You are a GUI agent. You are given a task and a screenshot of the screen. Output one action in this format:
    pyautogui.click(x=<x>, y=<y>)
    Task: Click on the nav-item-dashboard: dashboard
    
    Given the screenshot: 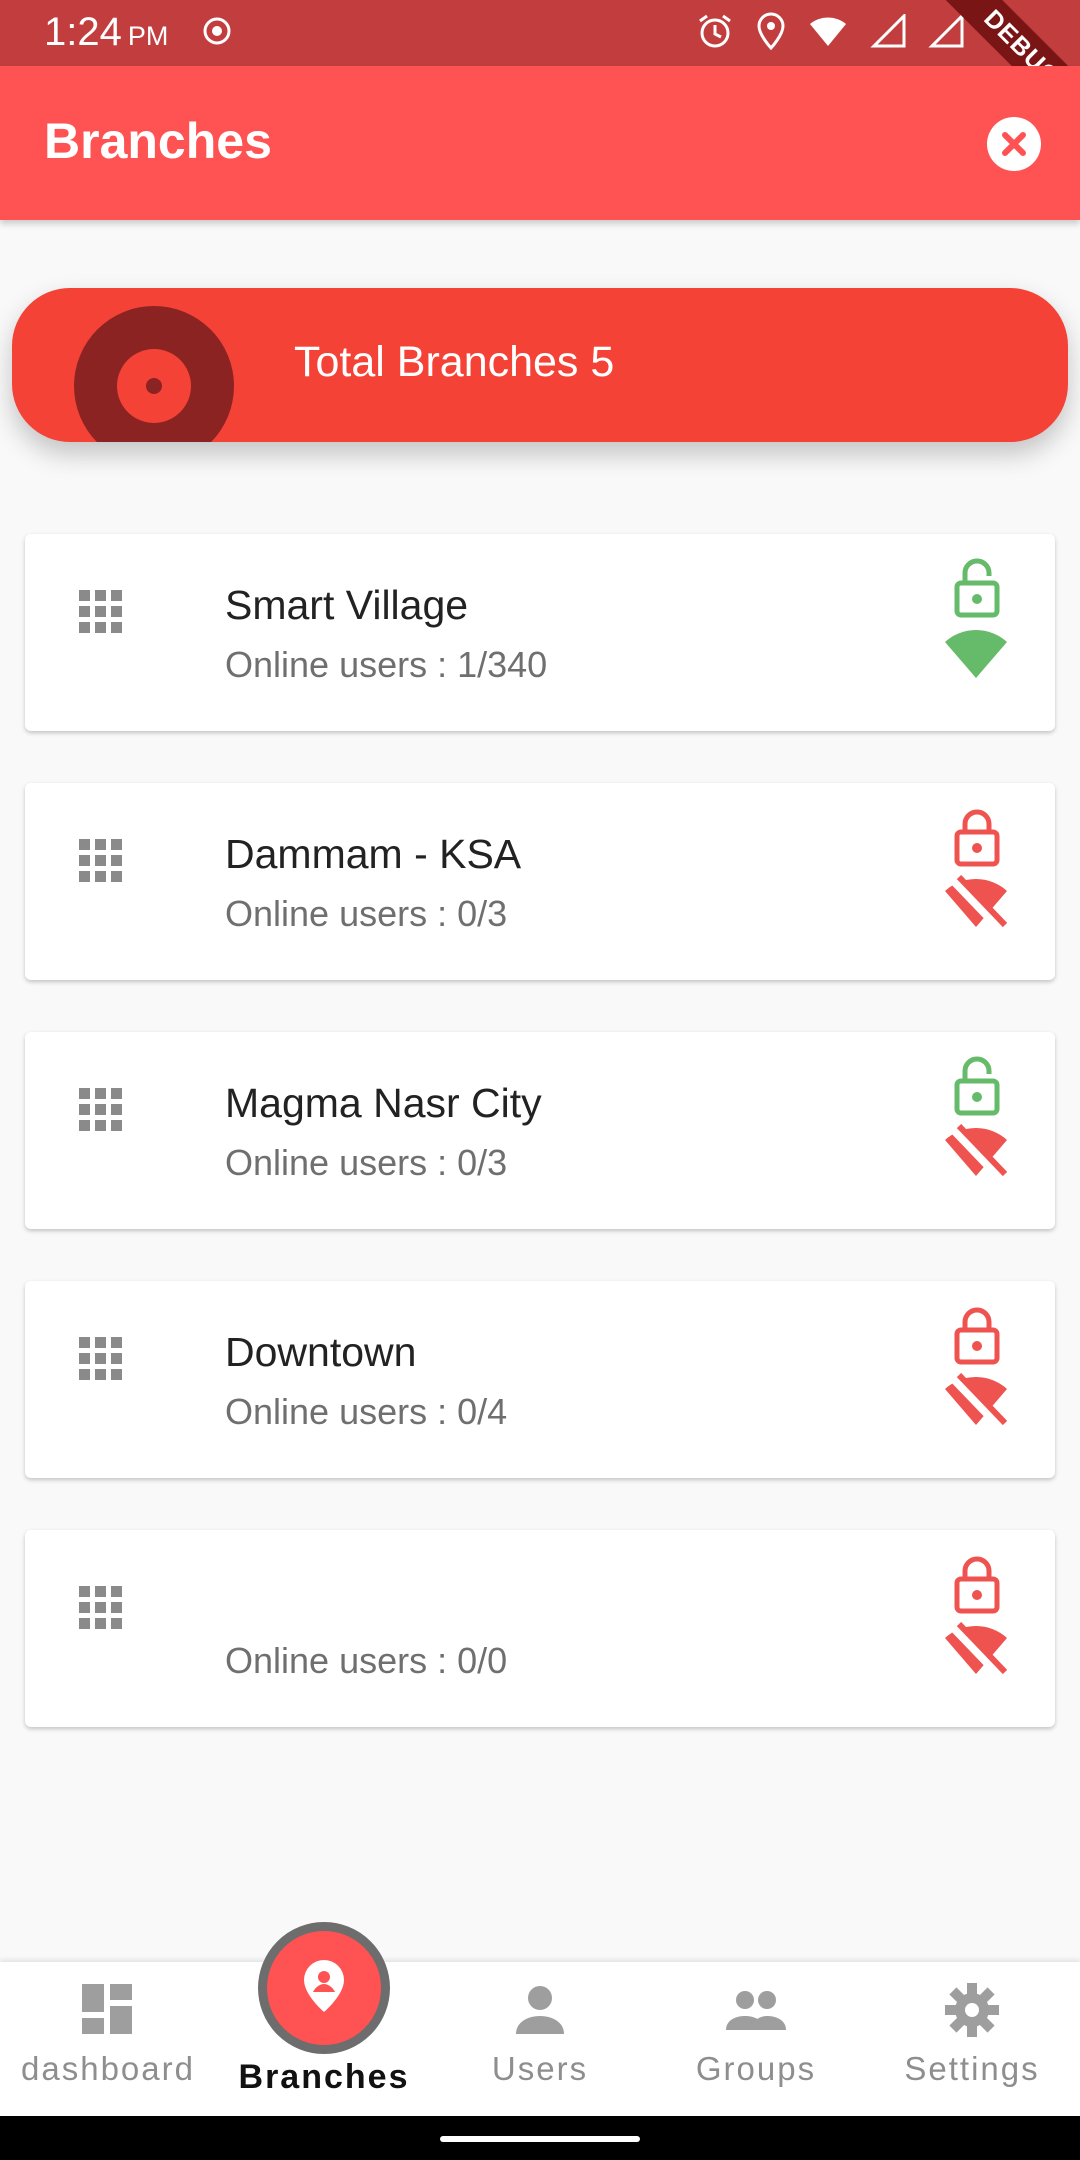 What is the action you would take?
    pyautogui.click(x=108, y=2039)
    